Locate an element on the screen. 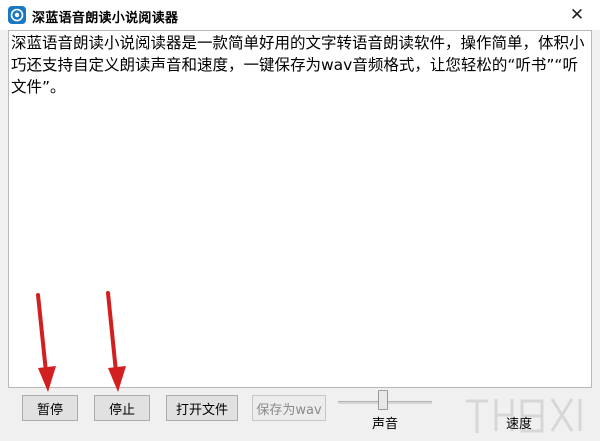  arrow-to-stop-icon is located at coordinates (116, 341).